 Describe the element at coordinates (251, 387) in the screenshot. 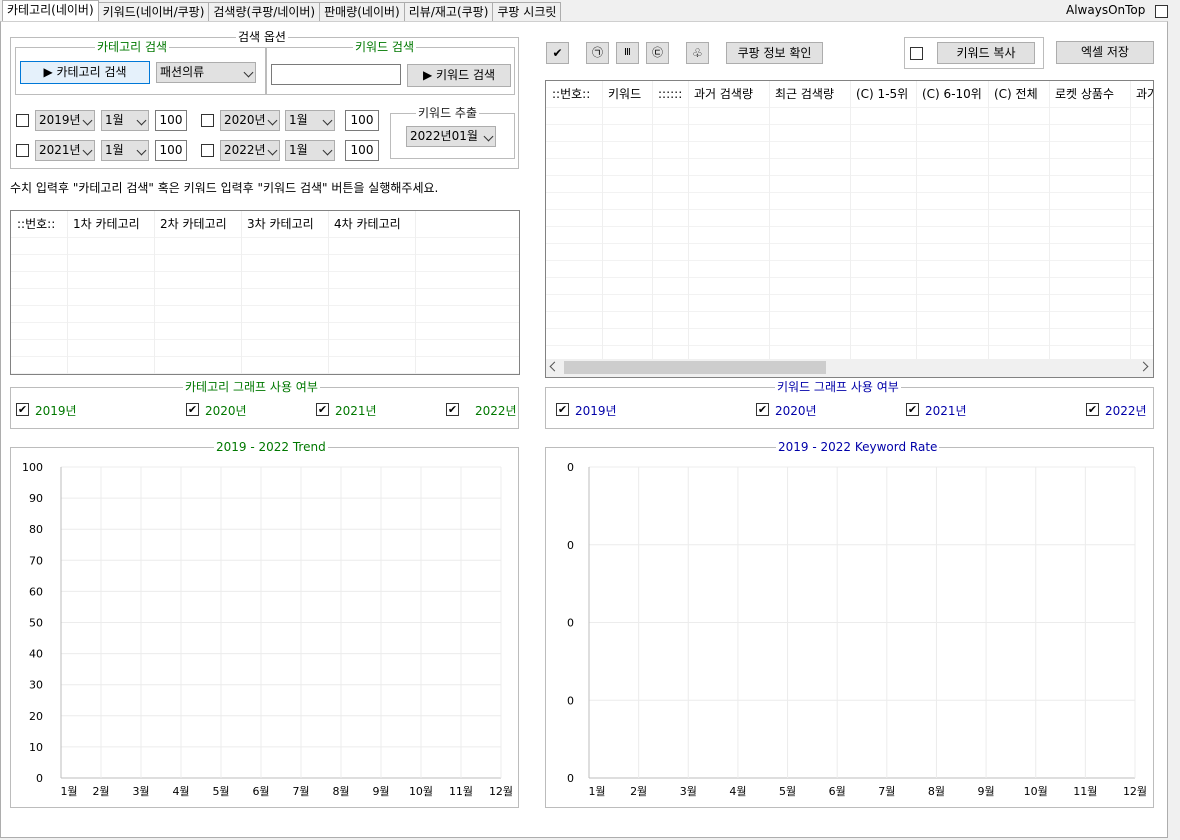

I see `category-graph-usage-title: 카테고리 그래프 사용 여부` at that location.